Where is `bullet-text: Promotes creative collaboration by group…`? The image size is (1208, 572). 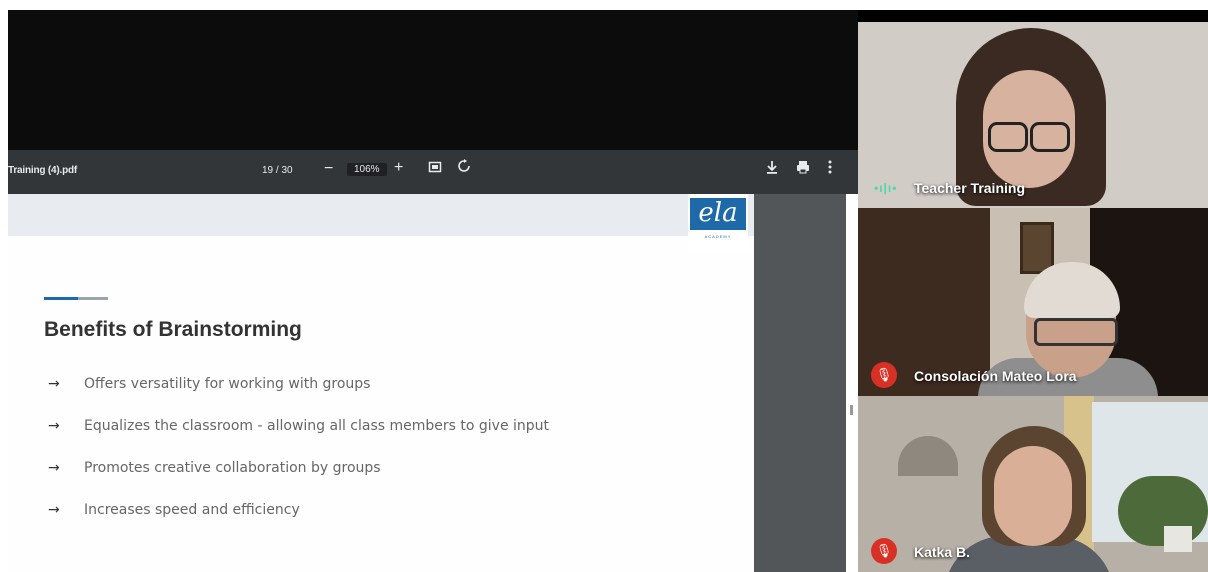 bullet-text: Promotes creative collaboration by group… is located at coordinates (232, 468).